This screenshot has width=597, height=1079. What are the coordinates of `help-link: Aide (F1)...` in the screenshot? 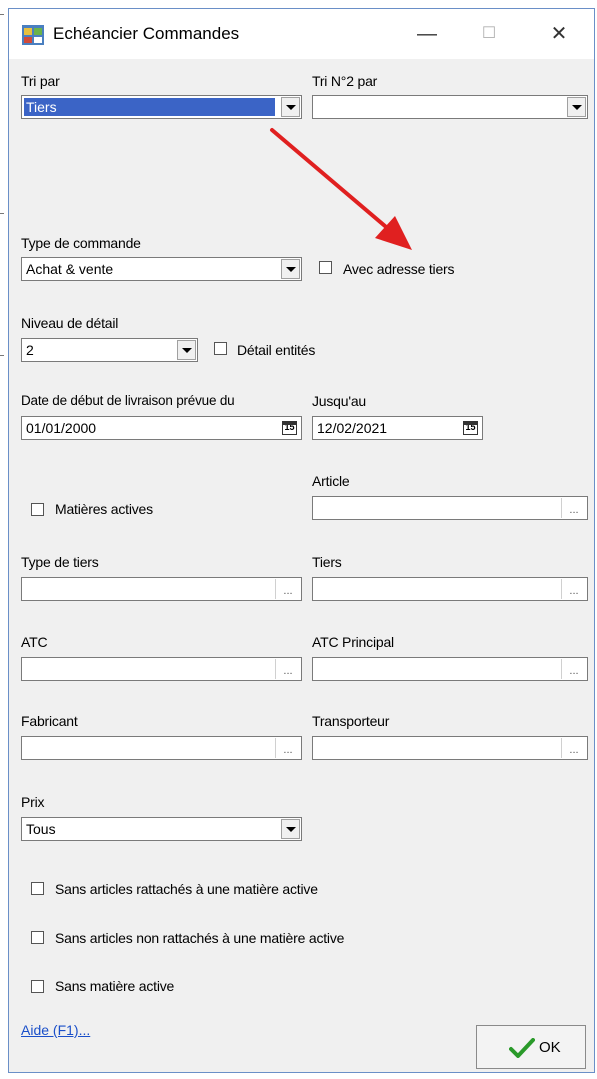 It's located at (55, 1030).